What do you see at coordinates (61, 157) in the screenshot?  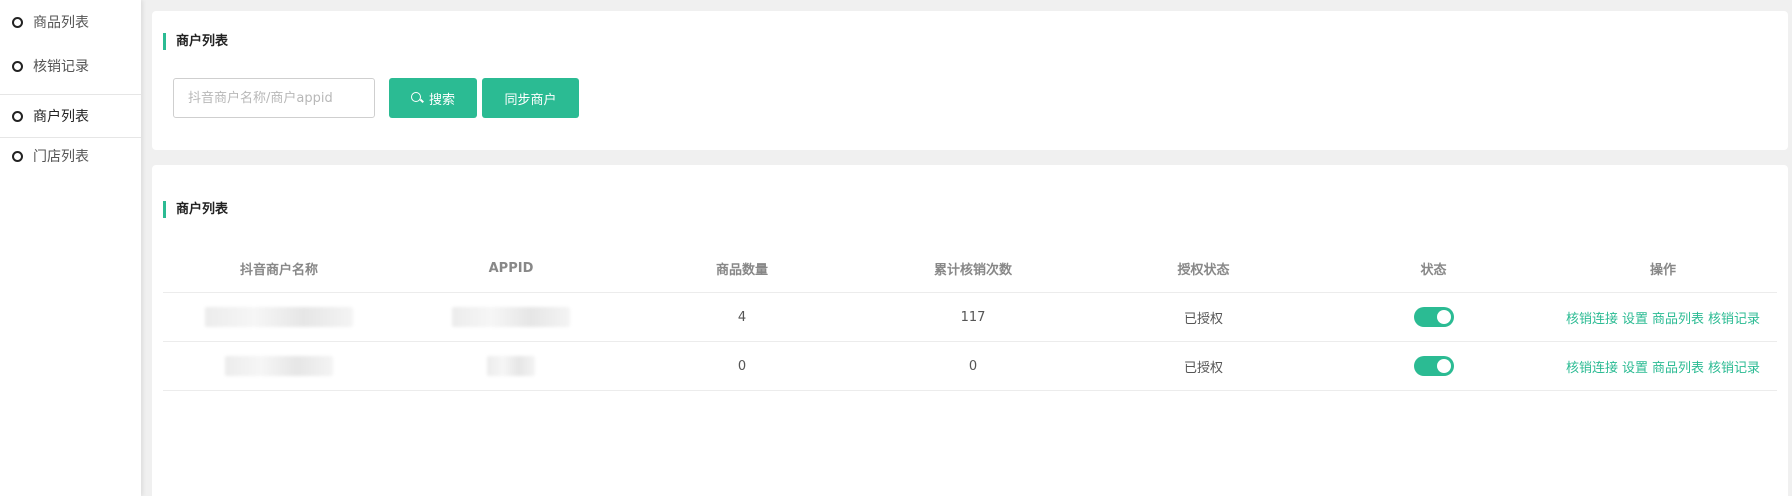 I see `sidebar-item-label: 门店列表` at bounding box center [61, 157].